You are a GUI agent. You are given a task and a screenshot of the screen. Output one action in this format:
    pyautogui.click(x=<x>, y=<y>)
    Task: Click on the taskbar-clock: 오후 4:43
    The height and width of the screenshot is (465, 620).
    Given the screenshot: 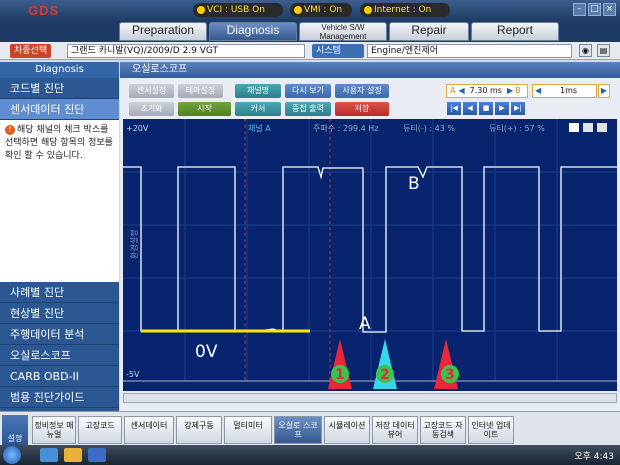 What is the action you would take?
    pyautogui.click(x=594, y=457)
    